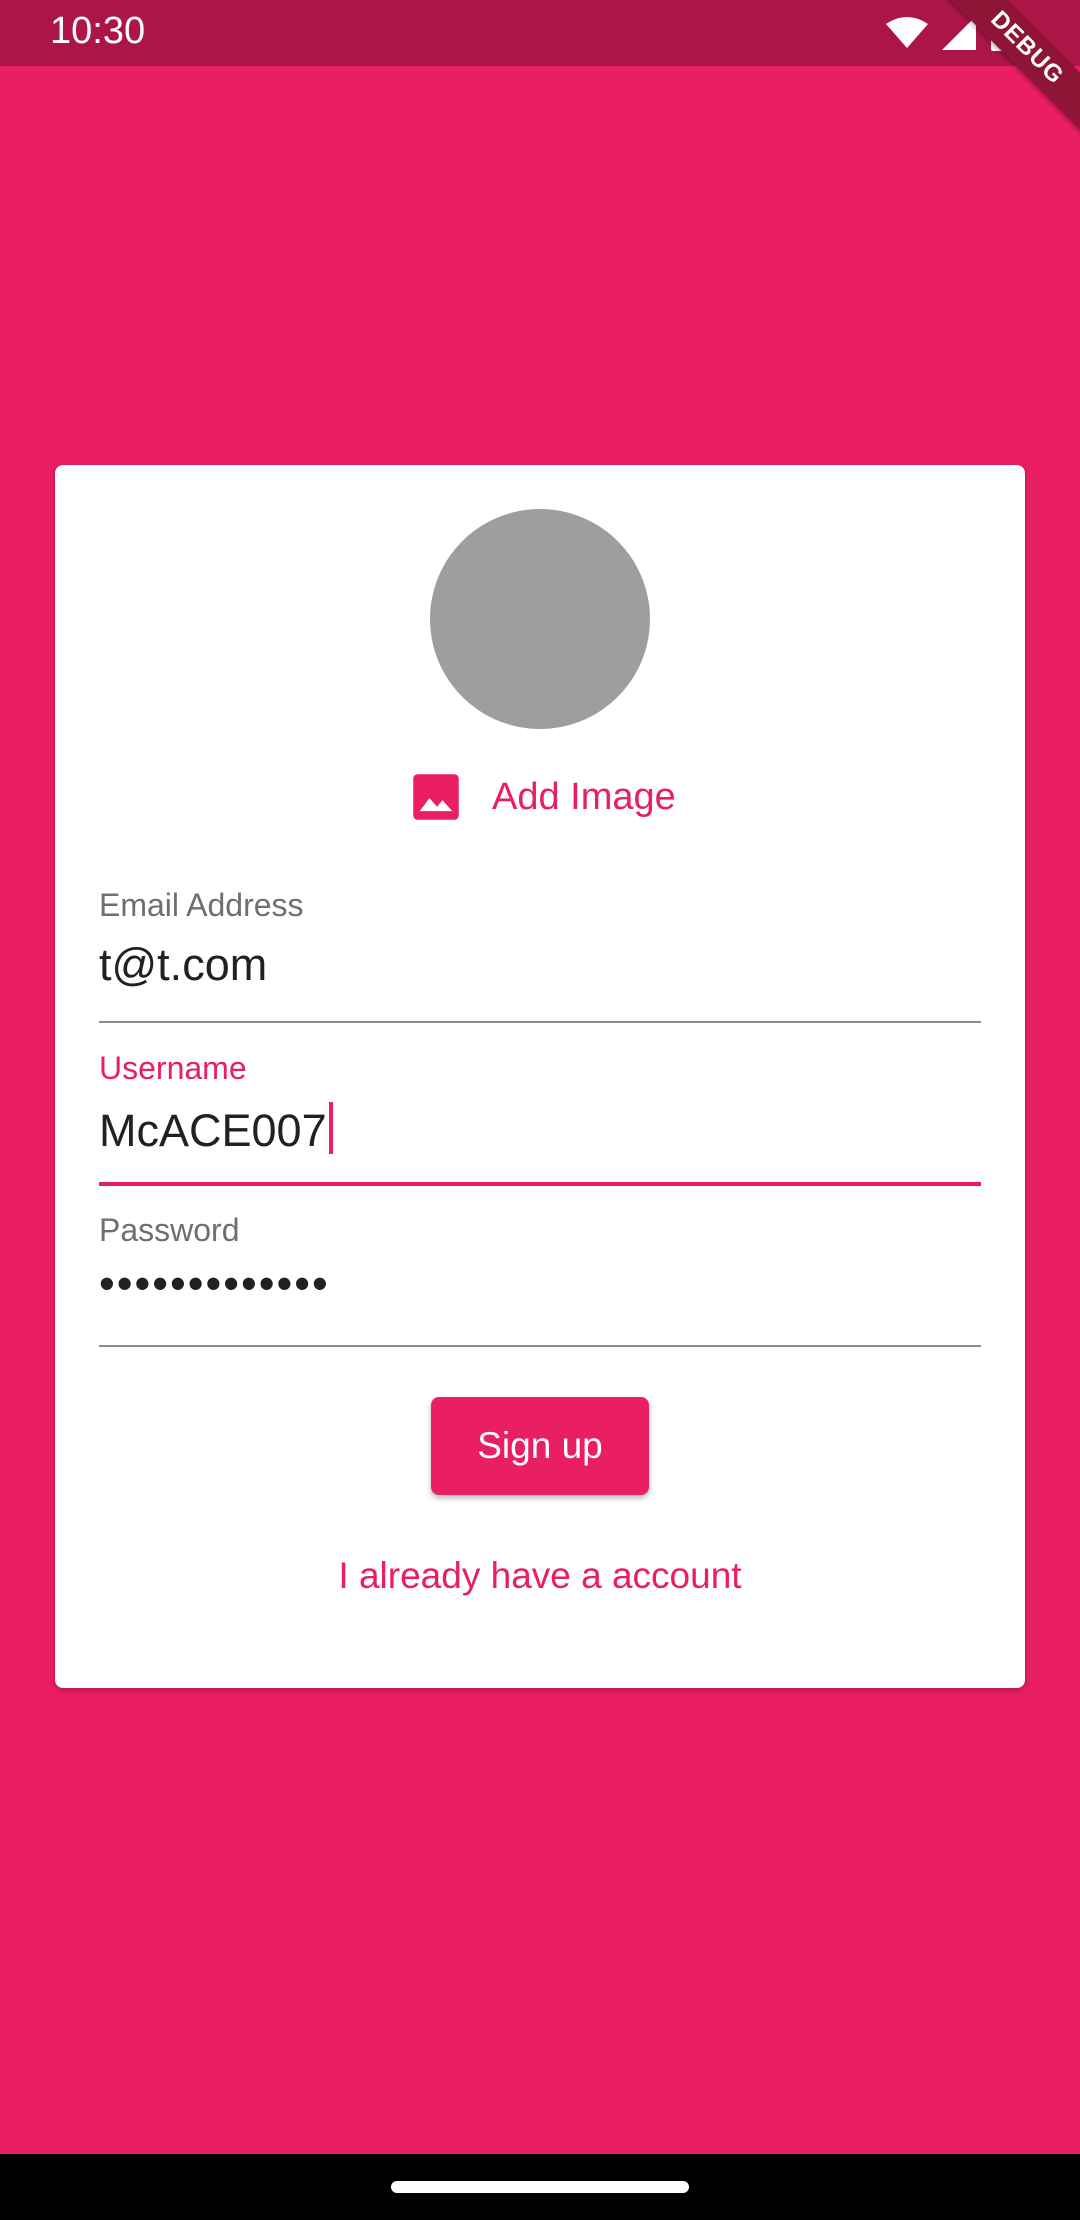 This screenshot has height=2220, width=1080. Describe the element at coordinates (169, 1230) in the screenshot. I see `password-label: Password` at that location.